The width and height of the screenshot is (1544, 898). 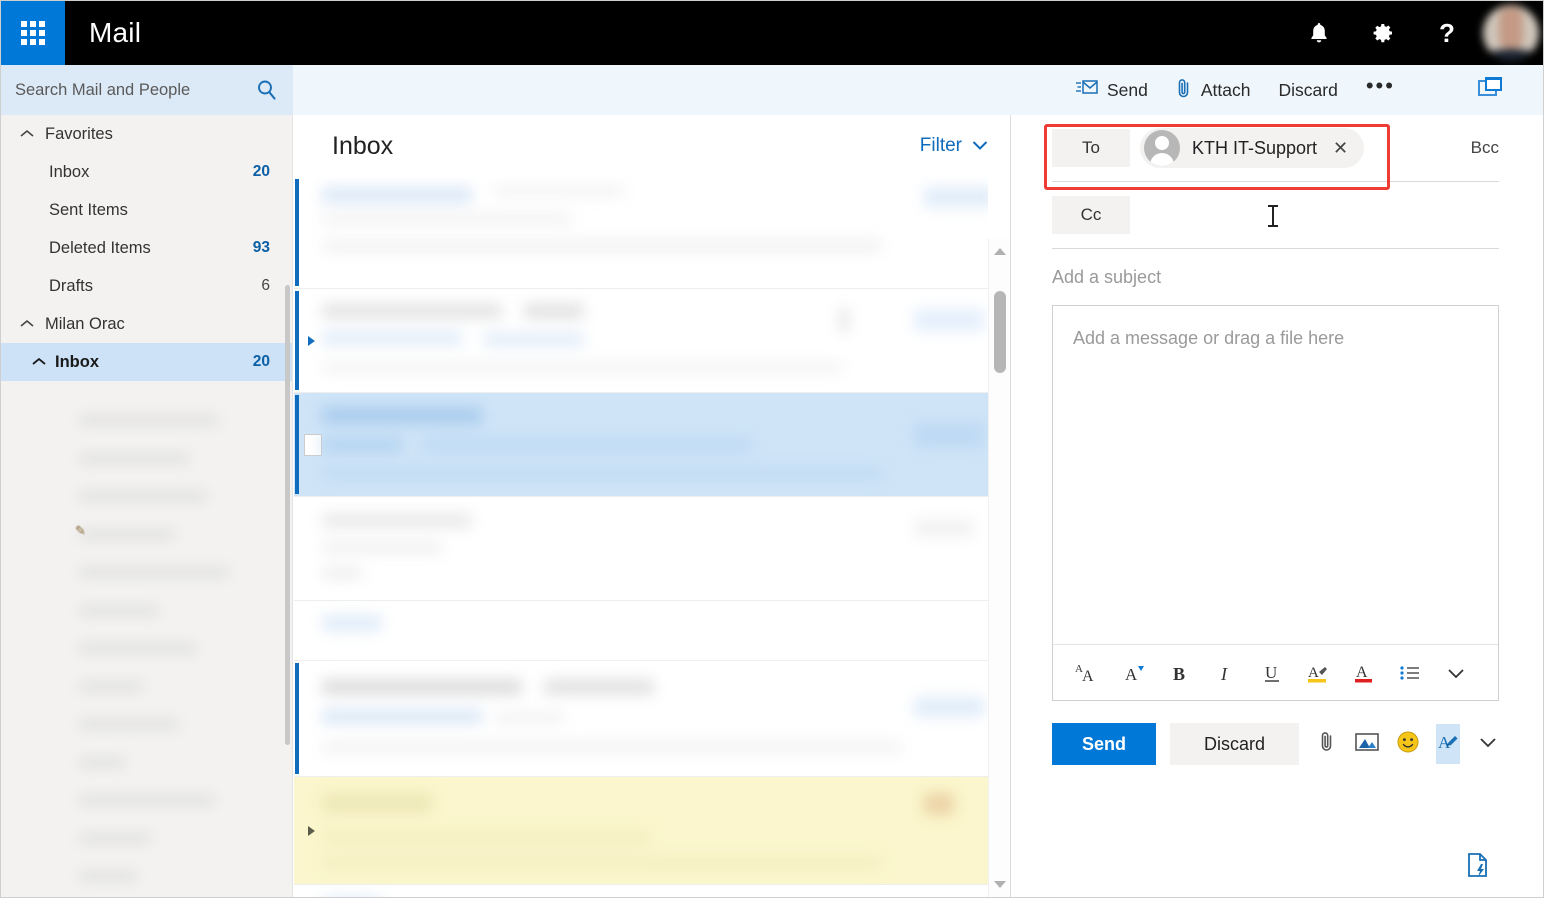 I want to click on discard-toolbar-button: Discard, so click(x=1308, y=90).